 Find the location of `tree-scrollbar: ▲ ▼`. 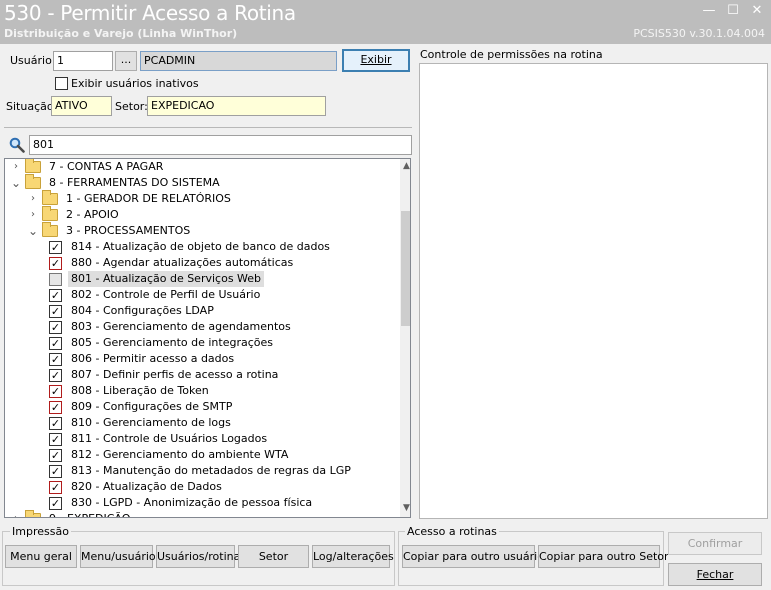

tree-scrollbar: ▲ ▼ is located at coordinates (405, 338).